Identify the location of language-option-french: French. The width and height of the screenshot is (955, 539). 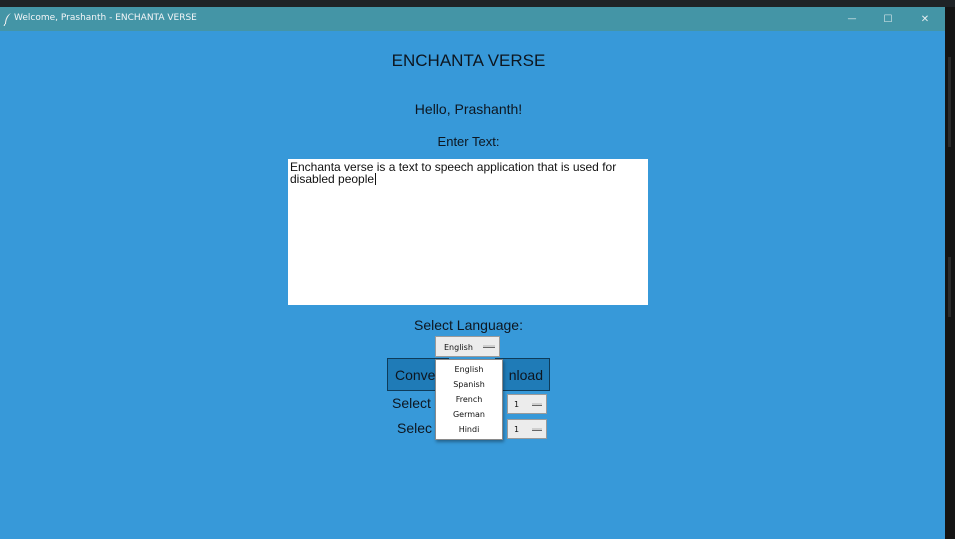
(469, 400).